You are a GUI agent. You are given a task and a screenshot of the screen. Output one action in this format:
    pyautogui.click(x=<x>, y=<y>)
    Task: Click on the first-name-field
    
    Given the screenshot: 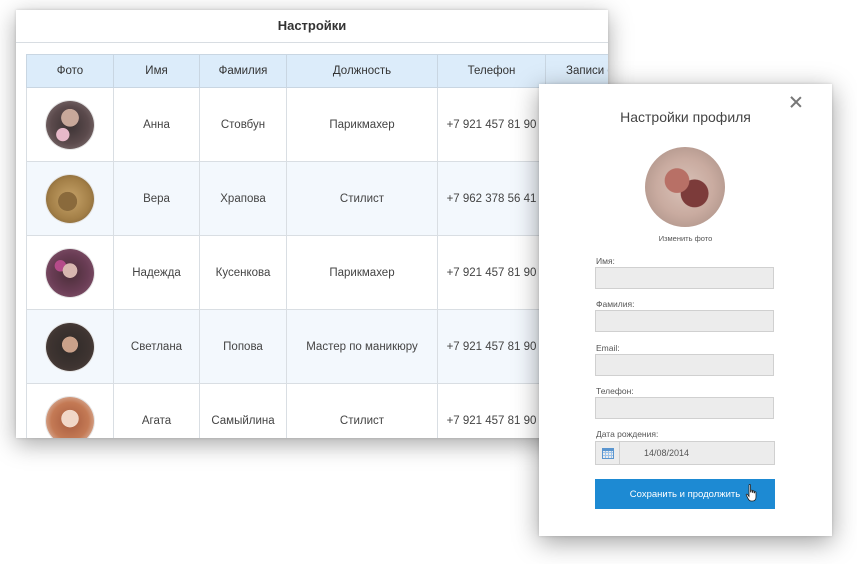 What is the action you would take?
    pyautogui.click(x=684, y=278)
    